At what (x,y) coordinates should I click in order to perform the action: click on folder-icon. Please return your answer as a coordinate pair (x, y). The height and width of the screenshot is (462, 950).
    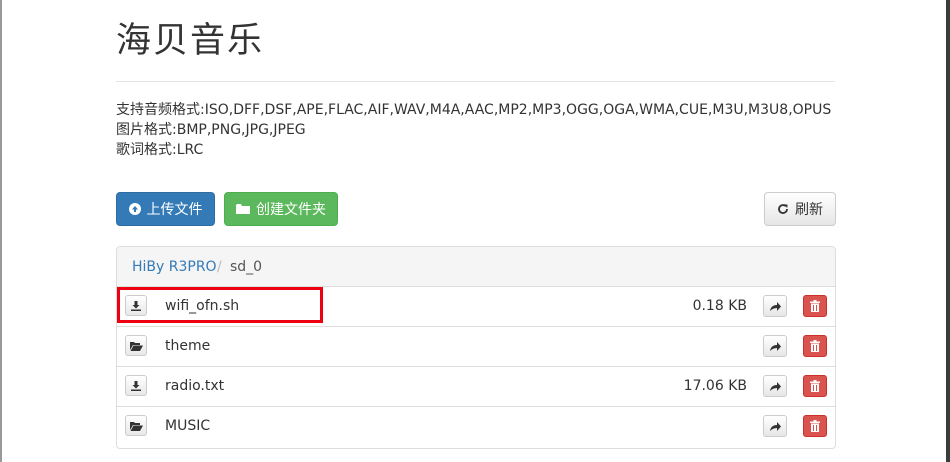
    Looking at the image, I should click on (243, 209).